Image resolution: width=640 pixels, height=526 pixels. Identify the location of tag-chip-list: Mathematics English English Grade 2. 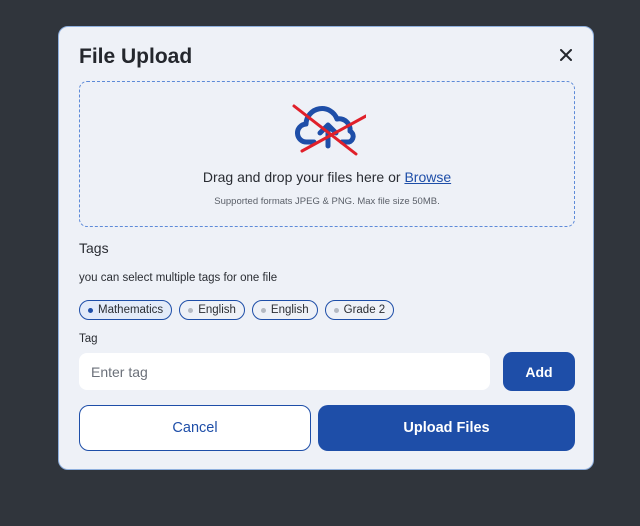
(237, 310).